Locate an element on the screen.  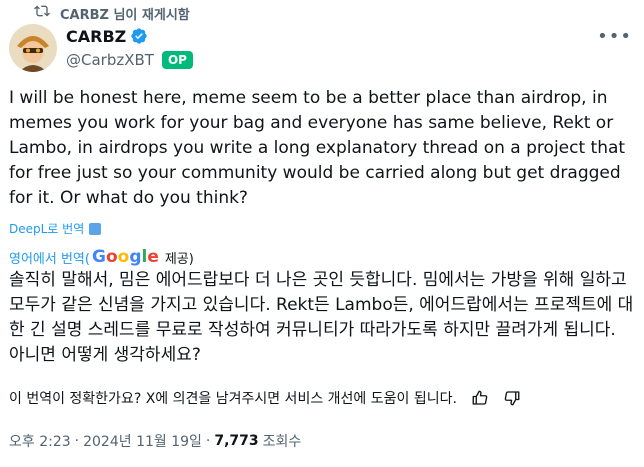
deepl-icon is located at coordinates (95, 228).